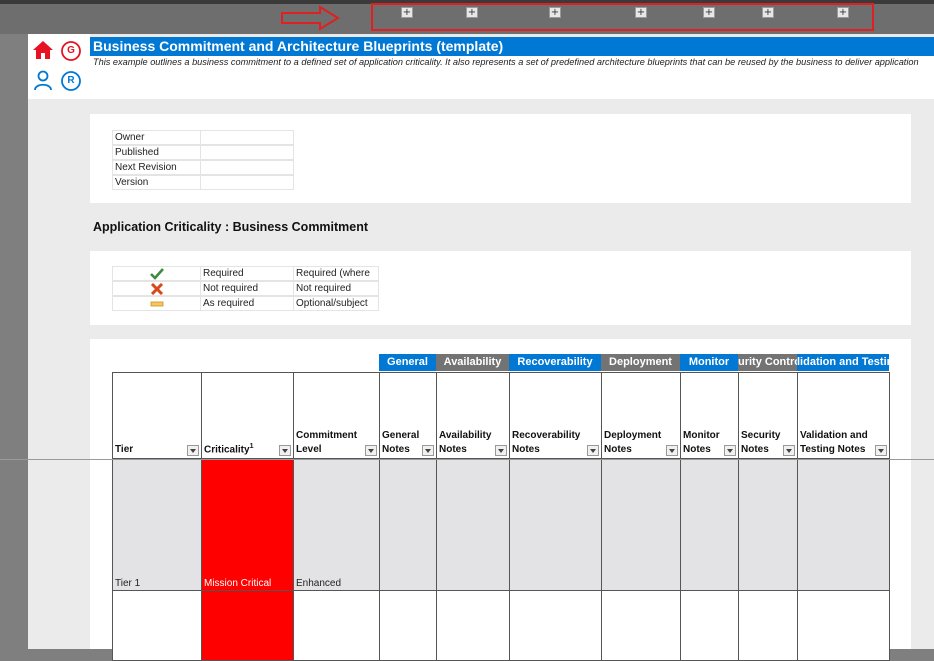 The height and width of the screenshot is (661, 934). Describe the element at coordinates (834, 435) in the screenshot. I see `column-header-line1: Validation and` at that location.